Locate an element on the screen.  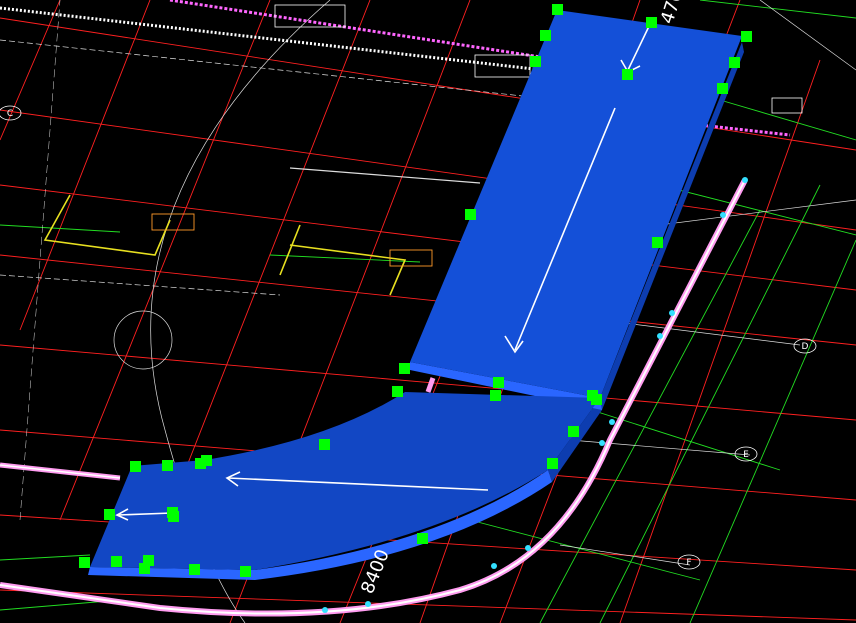
yellow-details is located at coordinates (225, 245).